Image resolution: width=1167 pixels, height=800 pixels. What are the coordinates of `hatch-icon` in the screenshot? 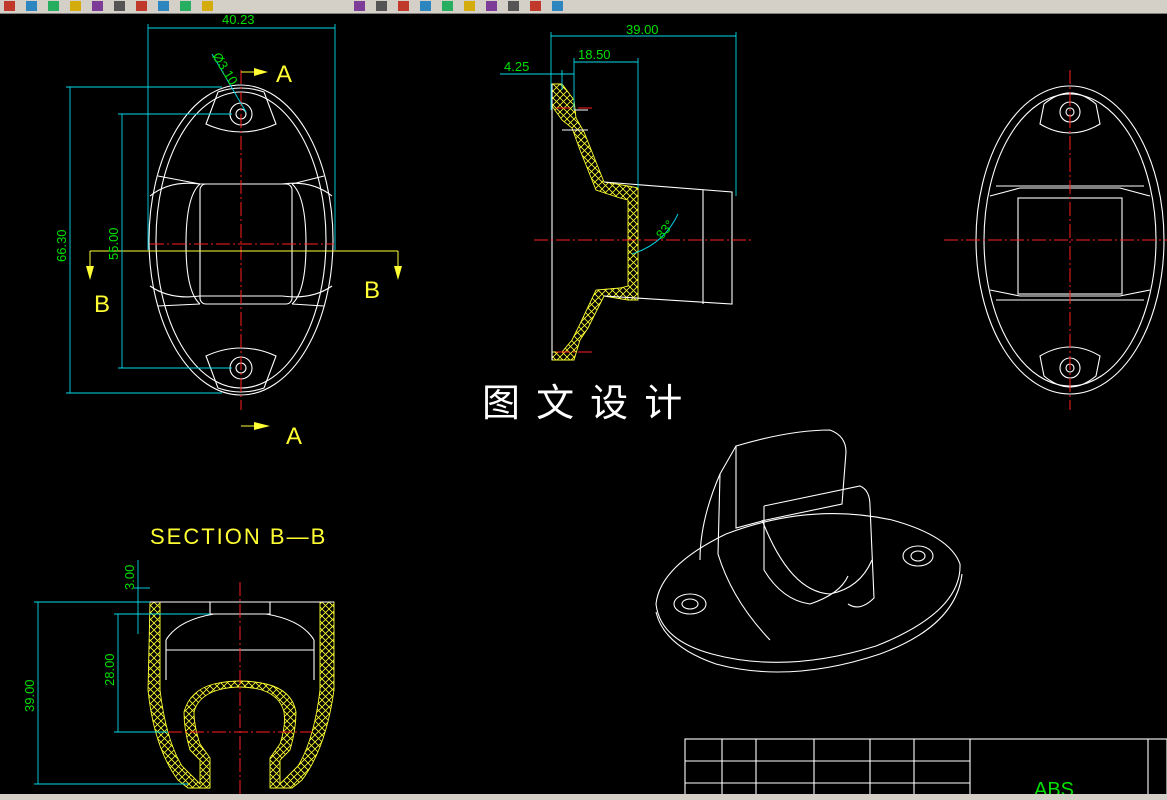 It's located at (491, 6).